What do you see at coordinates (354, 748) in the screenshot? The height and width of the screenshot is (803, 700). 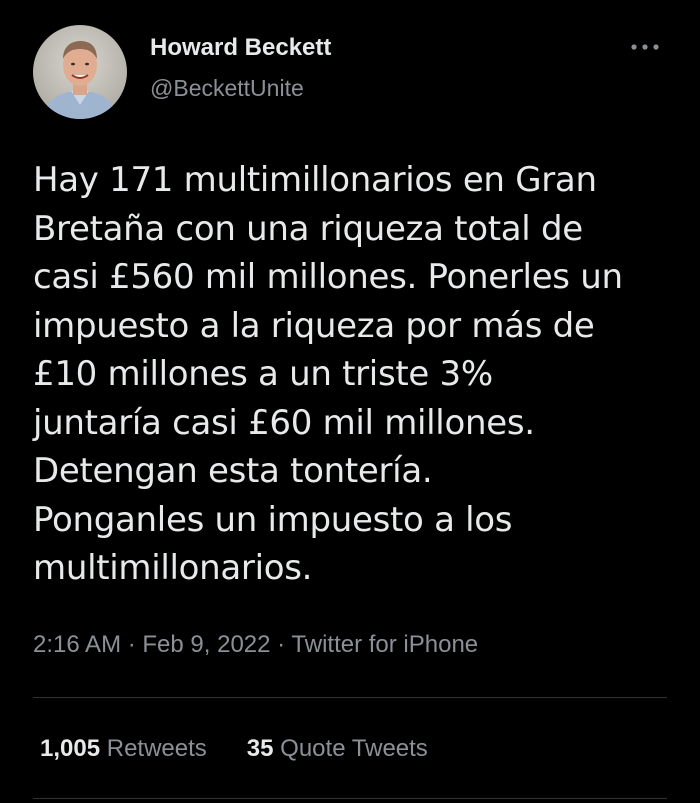 I see `quote-tweets-label: Quote Tweets` at bounding box center [354, 748].